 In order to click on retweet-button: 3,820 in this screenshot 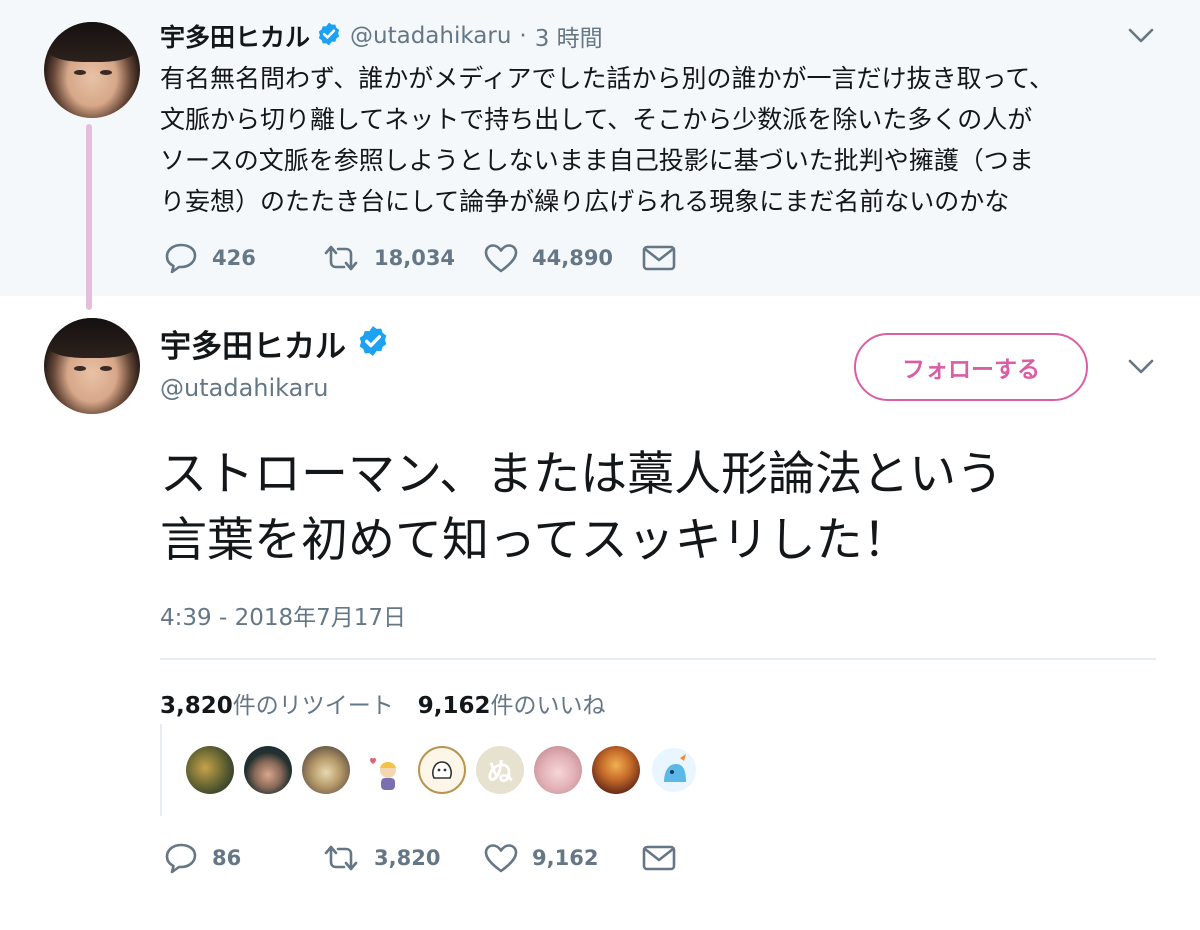, I will do `click(403, 858)`.